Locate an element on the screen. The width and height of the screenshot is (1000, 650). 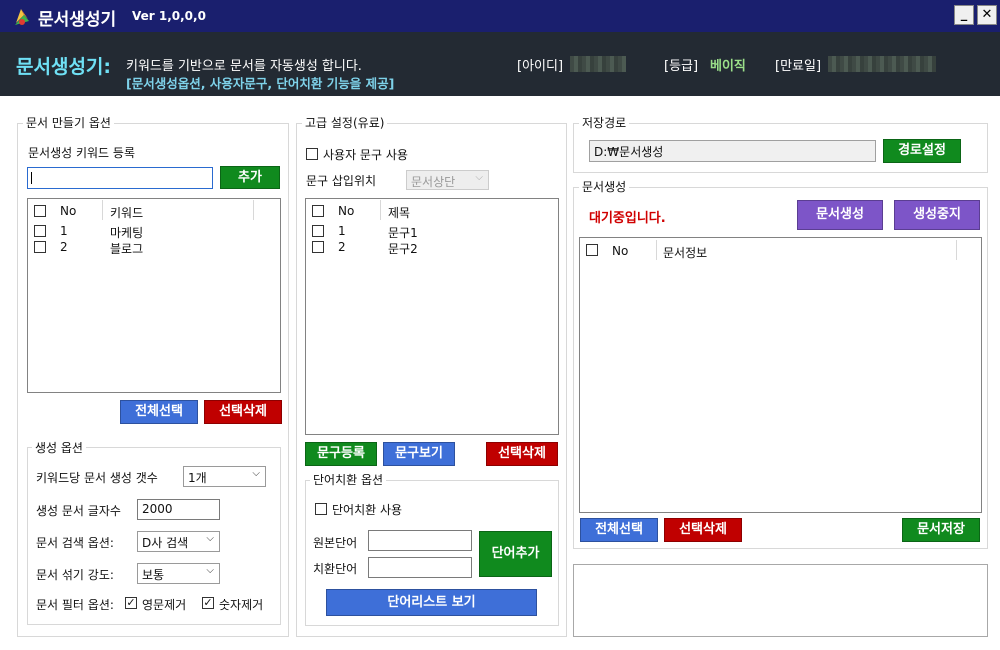
filter-english-checkbox: ✓ is located at coordinates (131, 603).